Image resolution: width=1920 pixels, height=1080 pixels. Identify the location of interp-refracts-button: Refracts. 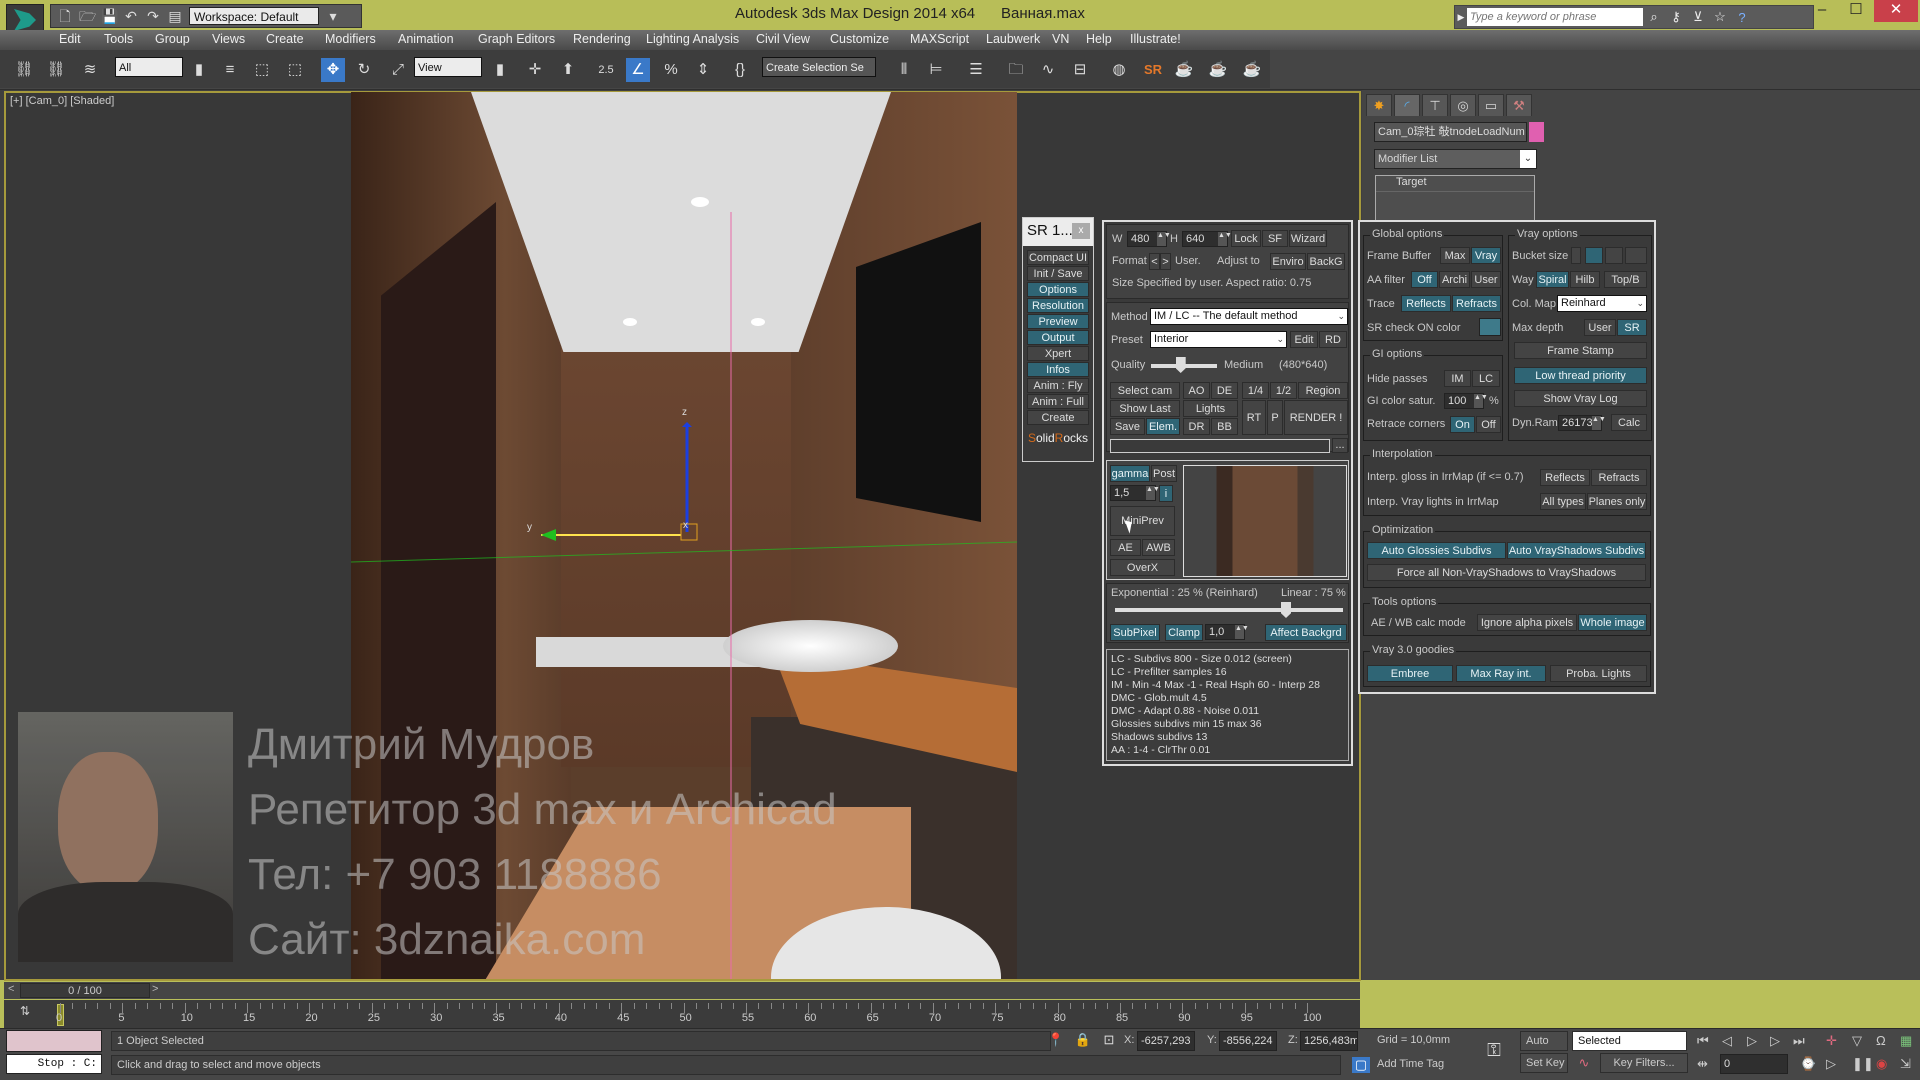
(1619, 477).